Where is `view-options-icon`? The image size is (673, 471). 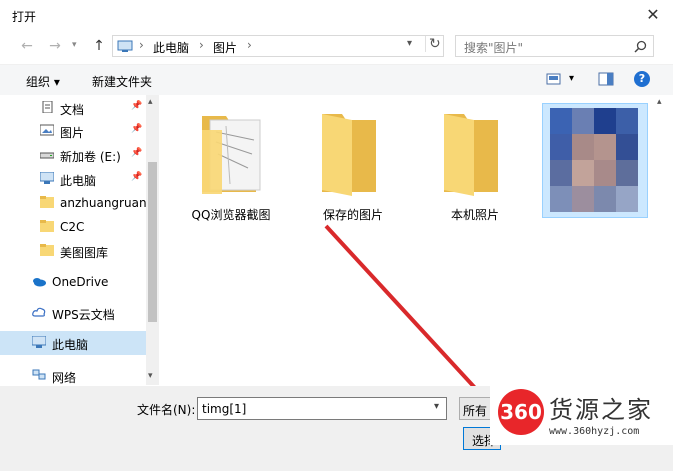 view-options-icon is located at coordinates (554, 79).